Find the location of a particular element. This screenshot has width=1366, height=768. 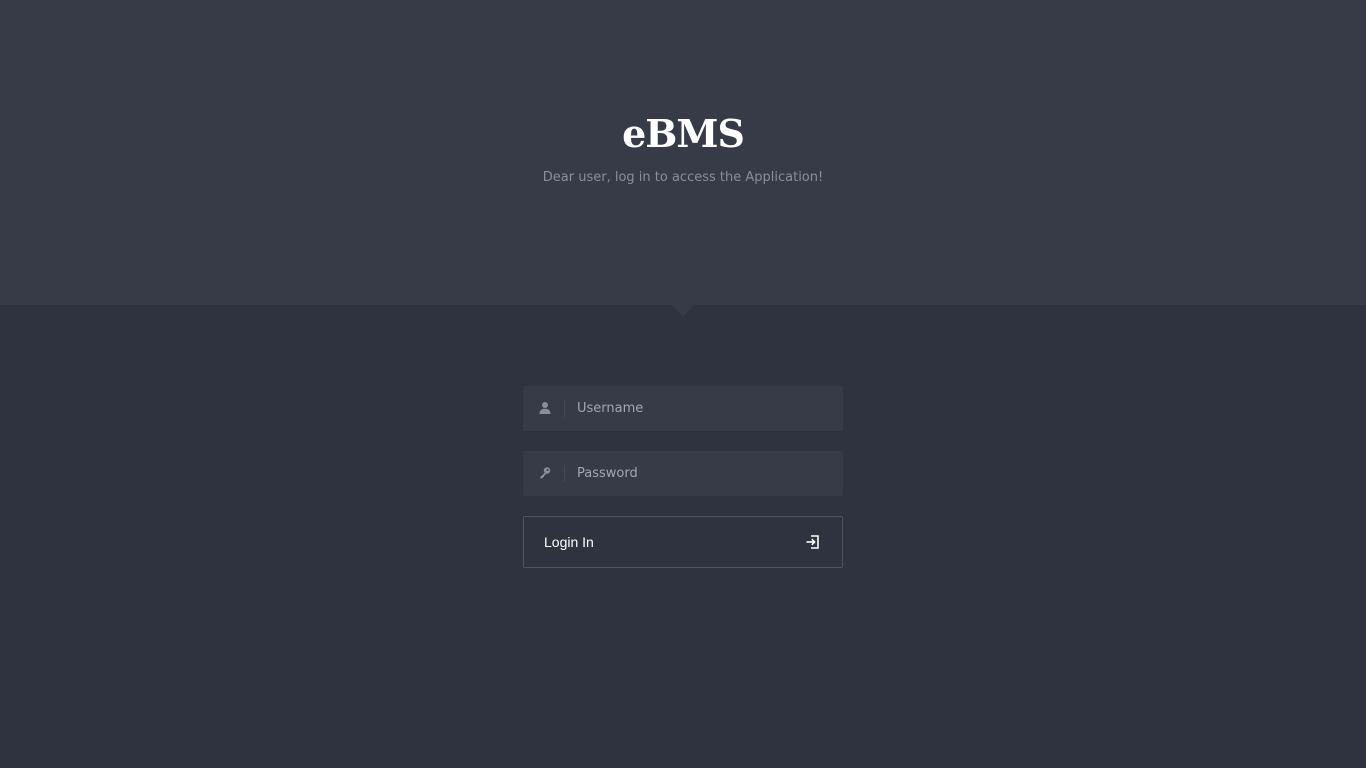

app-title: eBMS is located at coordinates (683, 133).